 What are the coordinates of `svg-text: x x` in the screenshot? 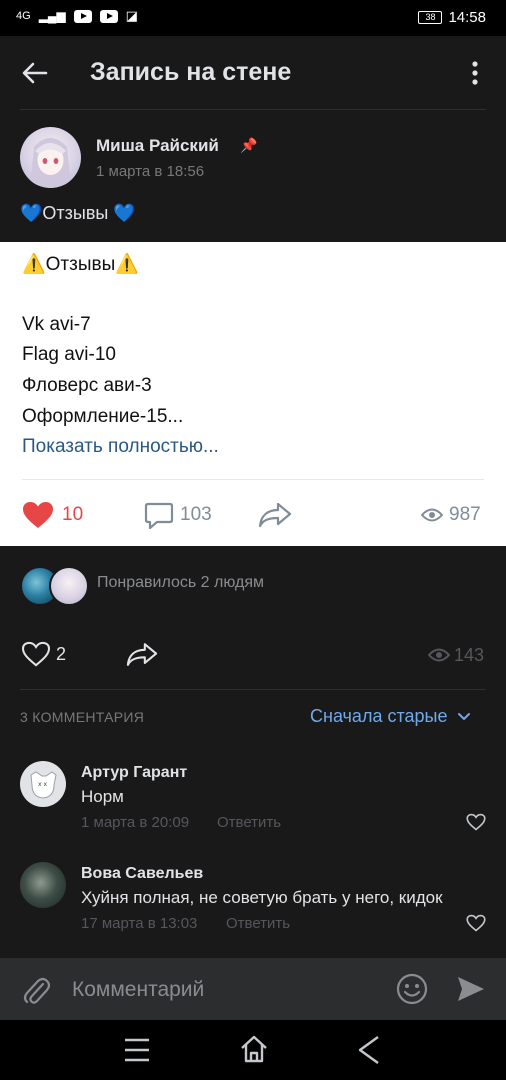 It's located at (42, 784).